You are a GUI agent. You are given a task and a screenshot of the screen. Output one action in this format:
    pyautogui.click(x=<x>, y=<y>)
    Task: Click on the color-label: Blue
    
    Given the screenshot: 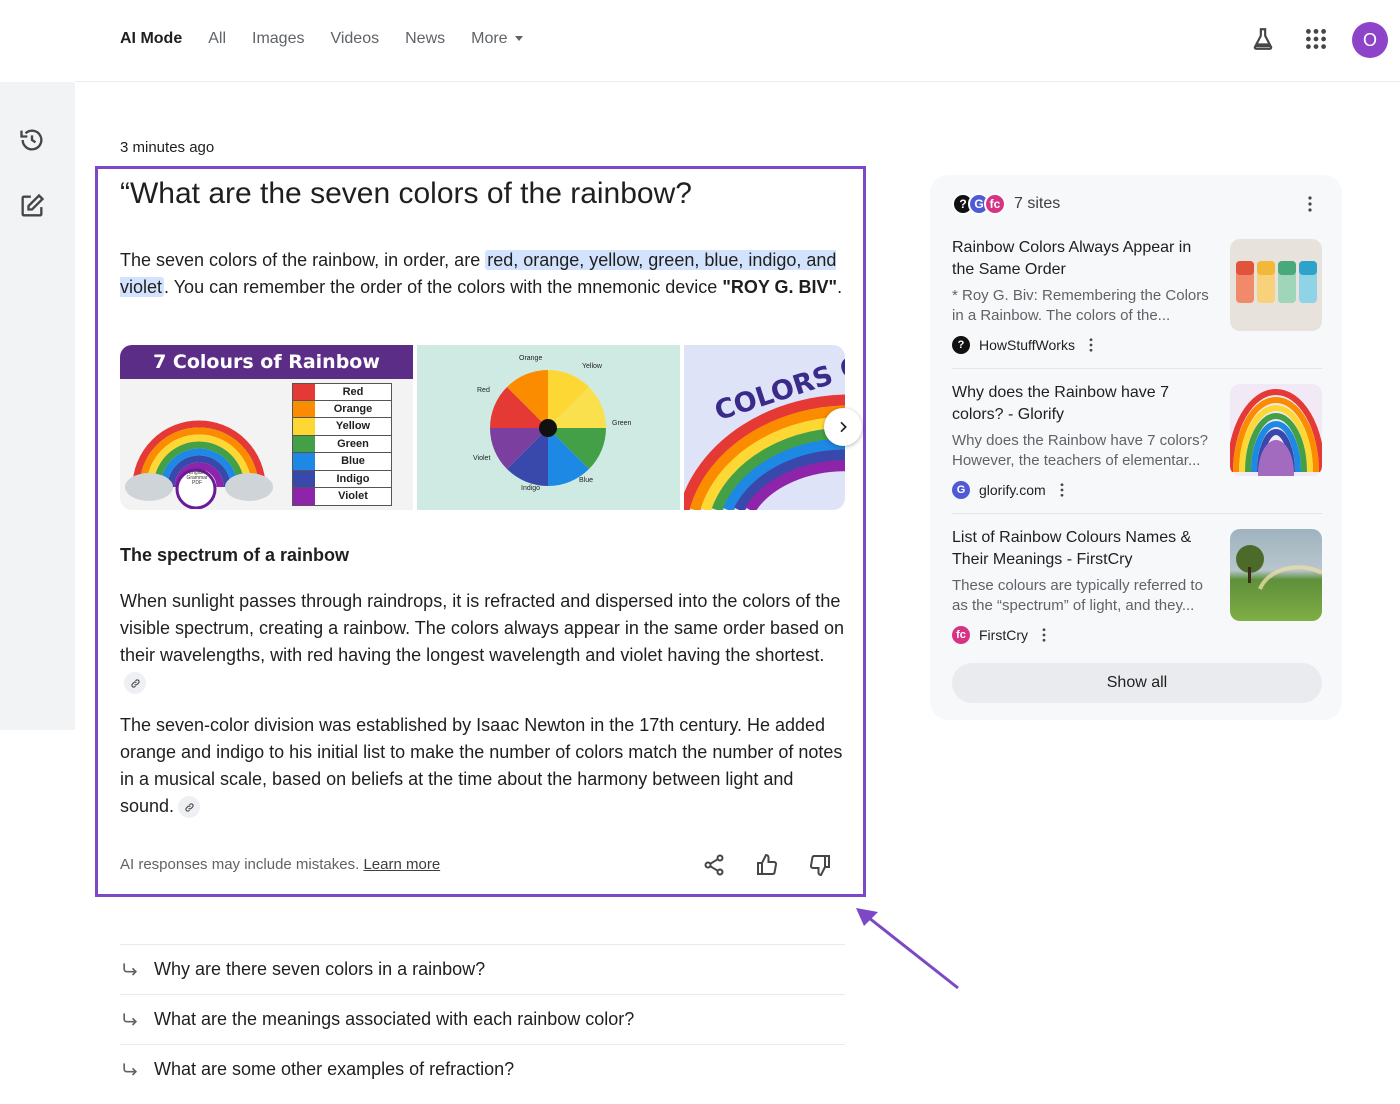 What is the action you would take?
    pyautogui.click(x=353, y=461)
    